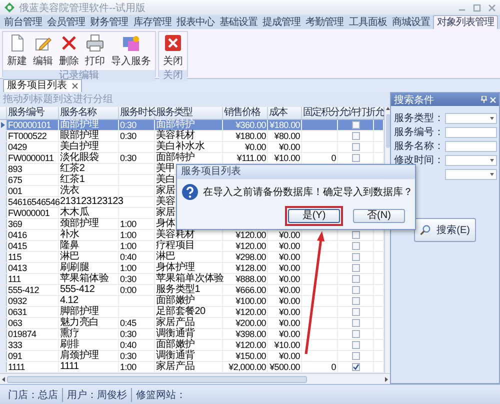 The image size is (500, 404). What do you see at coordinates (245, 279) in the screenshot?
I see `table-cell: ¥888.00` at bounding box center [245, 279].